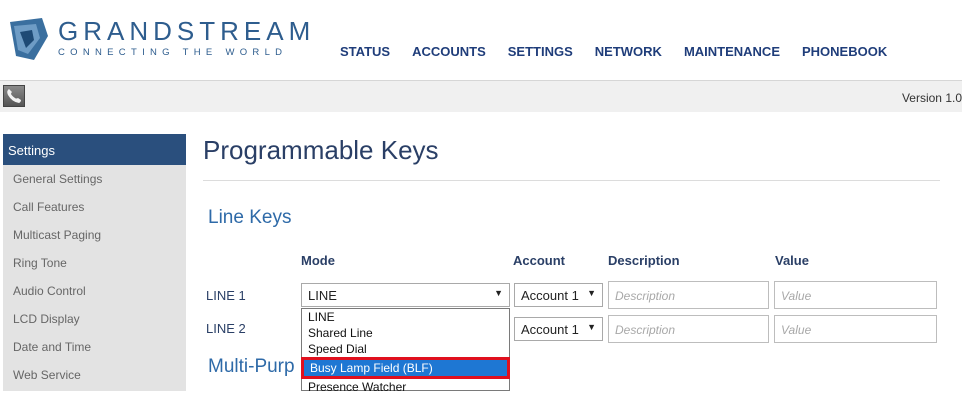  What do you see at coordinates (628, 51) in the screenshot?
I see `nav-network: NETWORK` at bounding box center [628, 51].